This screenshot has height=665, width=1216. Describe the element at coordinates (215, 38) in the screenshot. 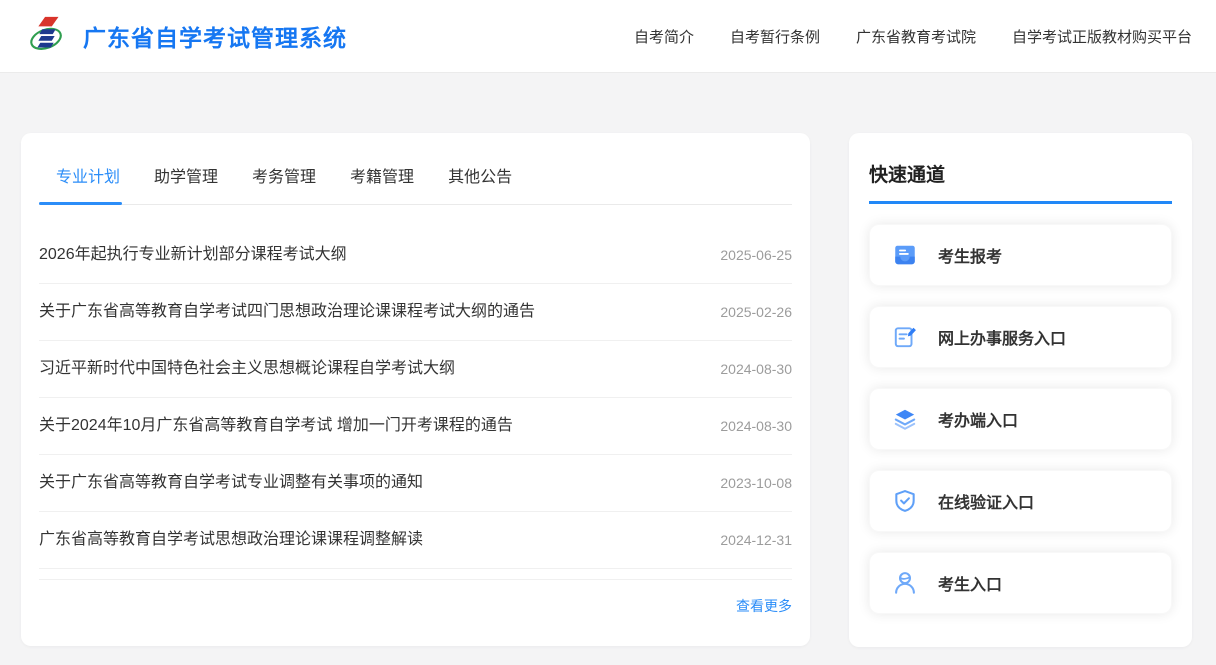

I see `page-title: 广东省自学考试管理系统` at that location.